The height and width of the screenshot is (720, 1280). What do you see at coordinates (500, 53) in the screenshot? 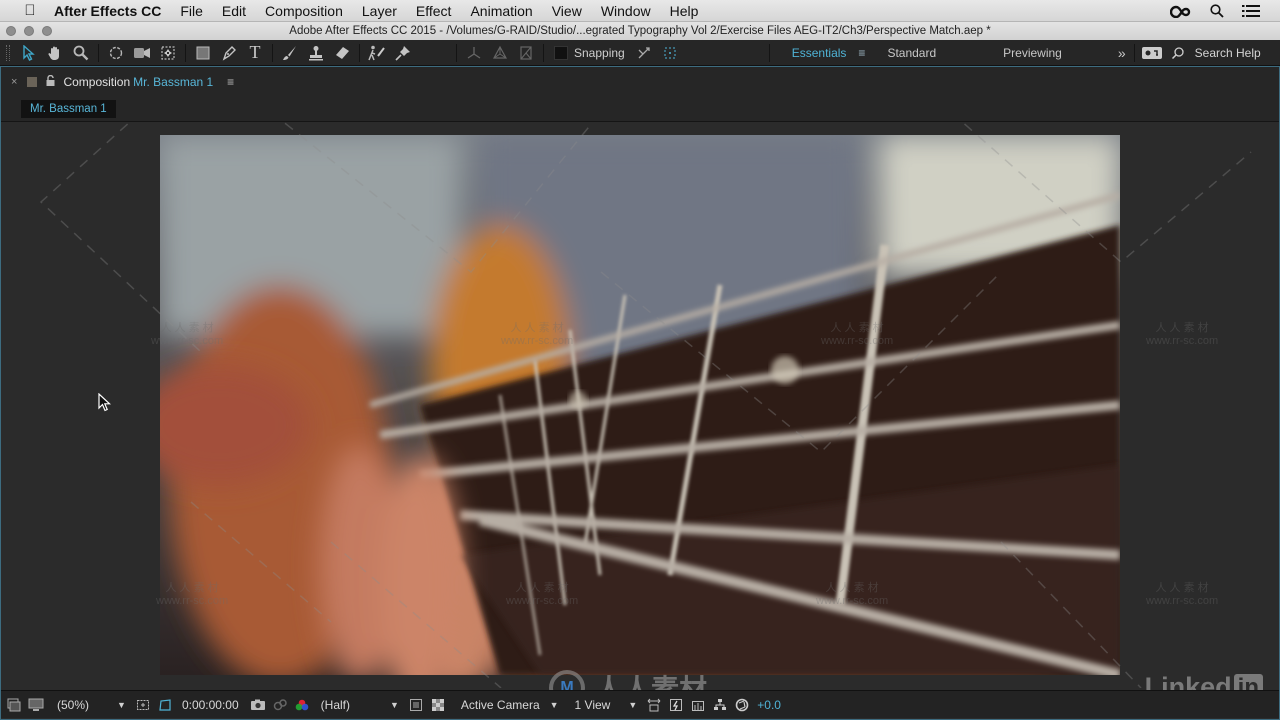
I see `world-axis-mode-icon` at bounding box center [500, 53].